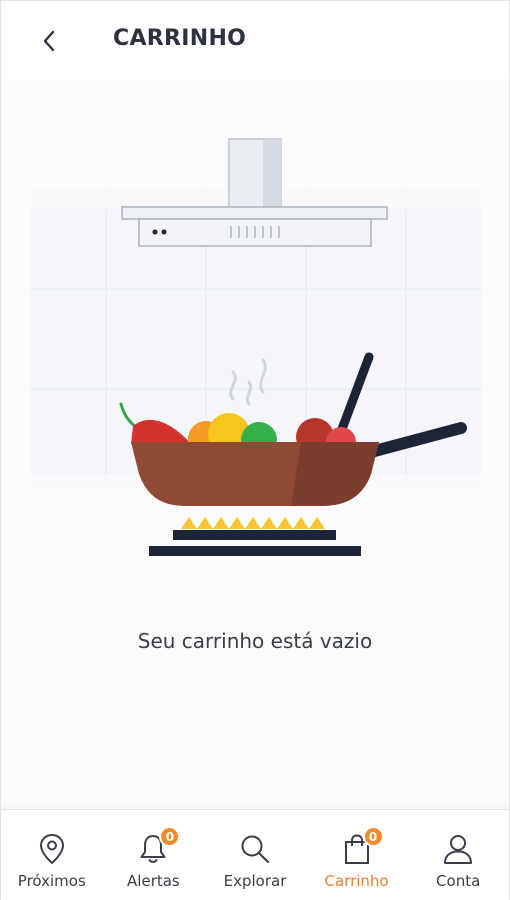 This screenshot has height=900, width=510. What do you see at coordinates (51, 881) in the screenshot?
I see `tab-label: Próximos` at bounding box center [51, 881].